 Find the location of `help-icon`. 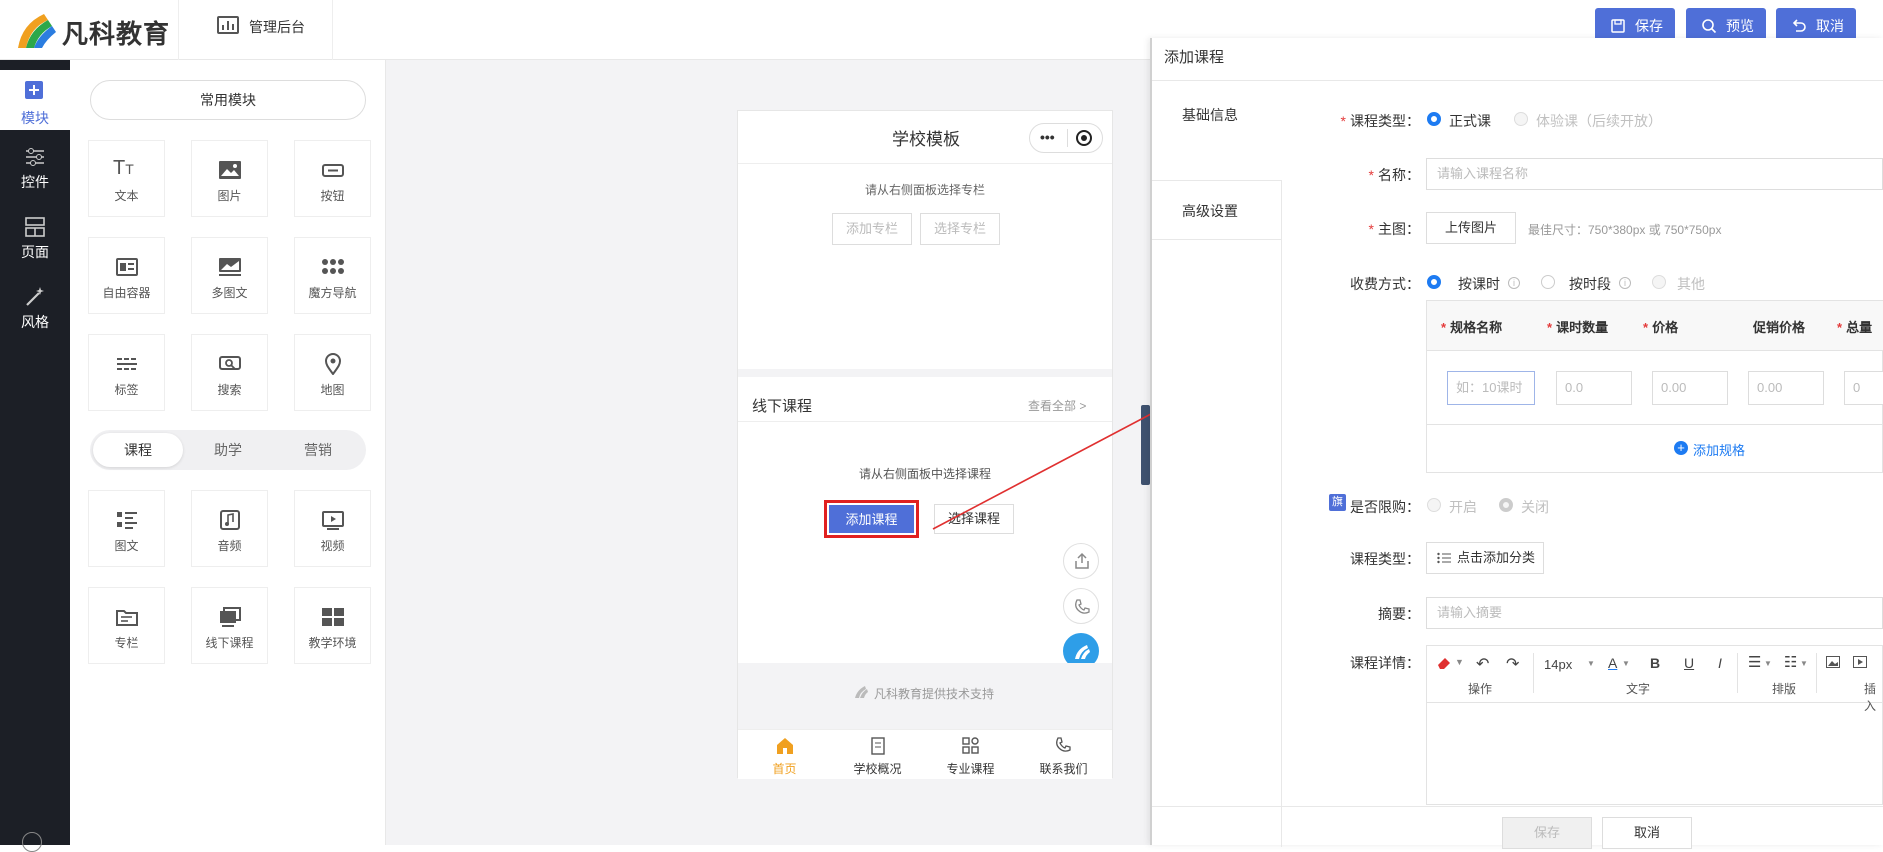

help-icon is located at coordinates (32, 842).